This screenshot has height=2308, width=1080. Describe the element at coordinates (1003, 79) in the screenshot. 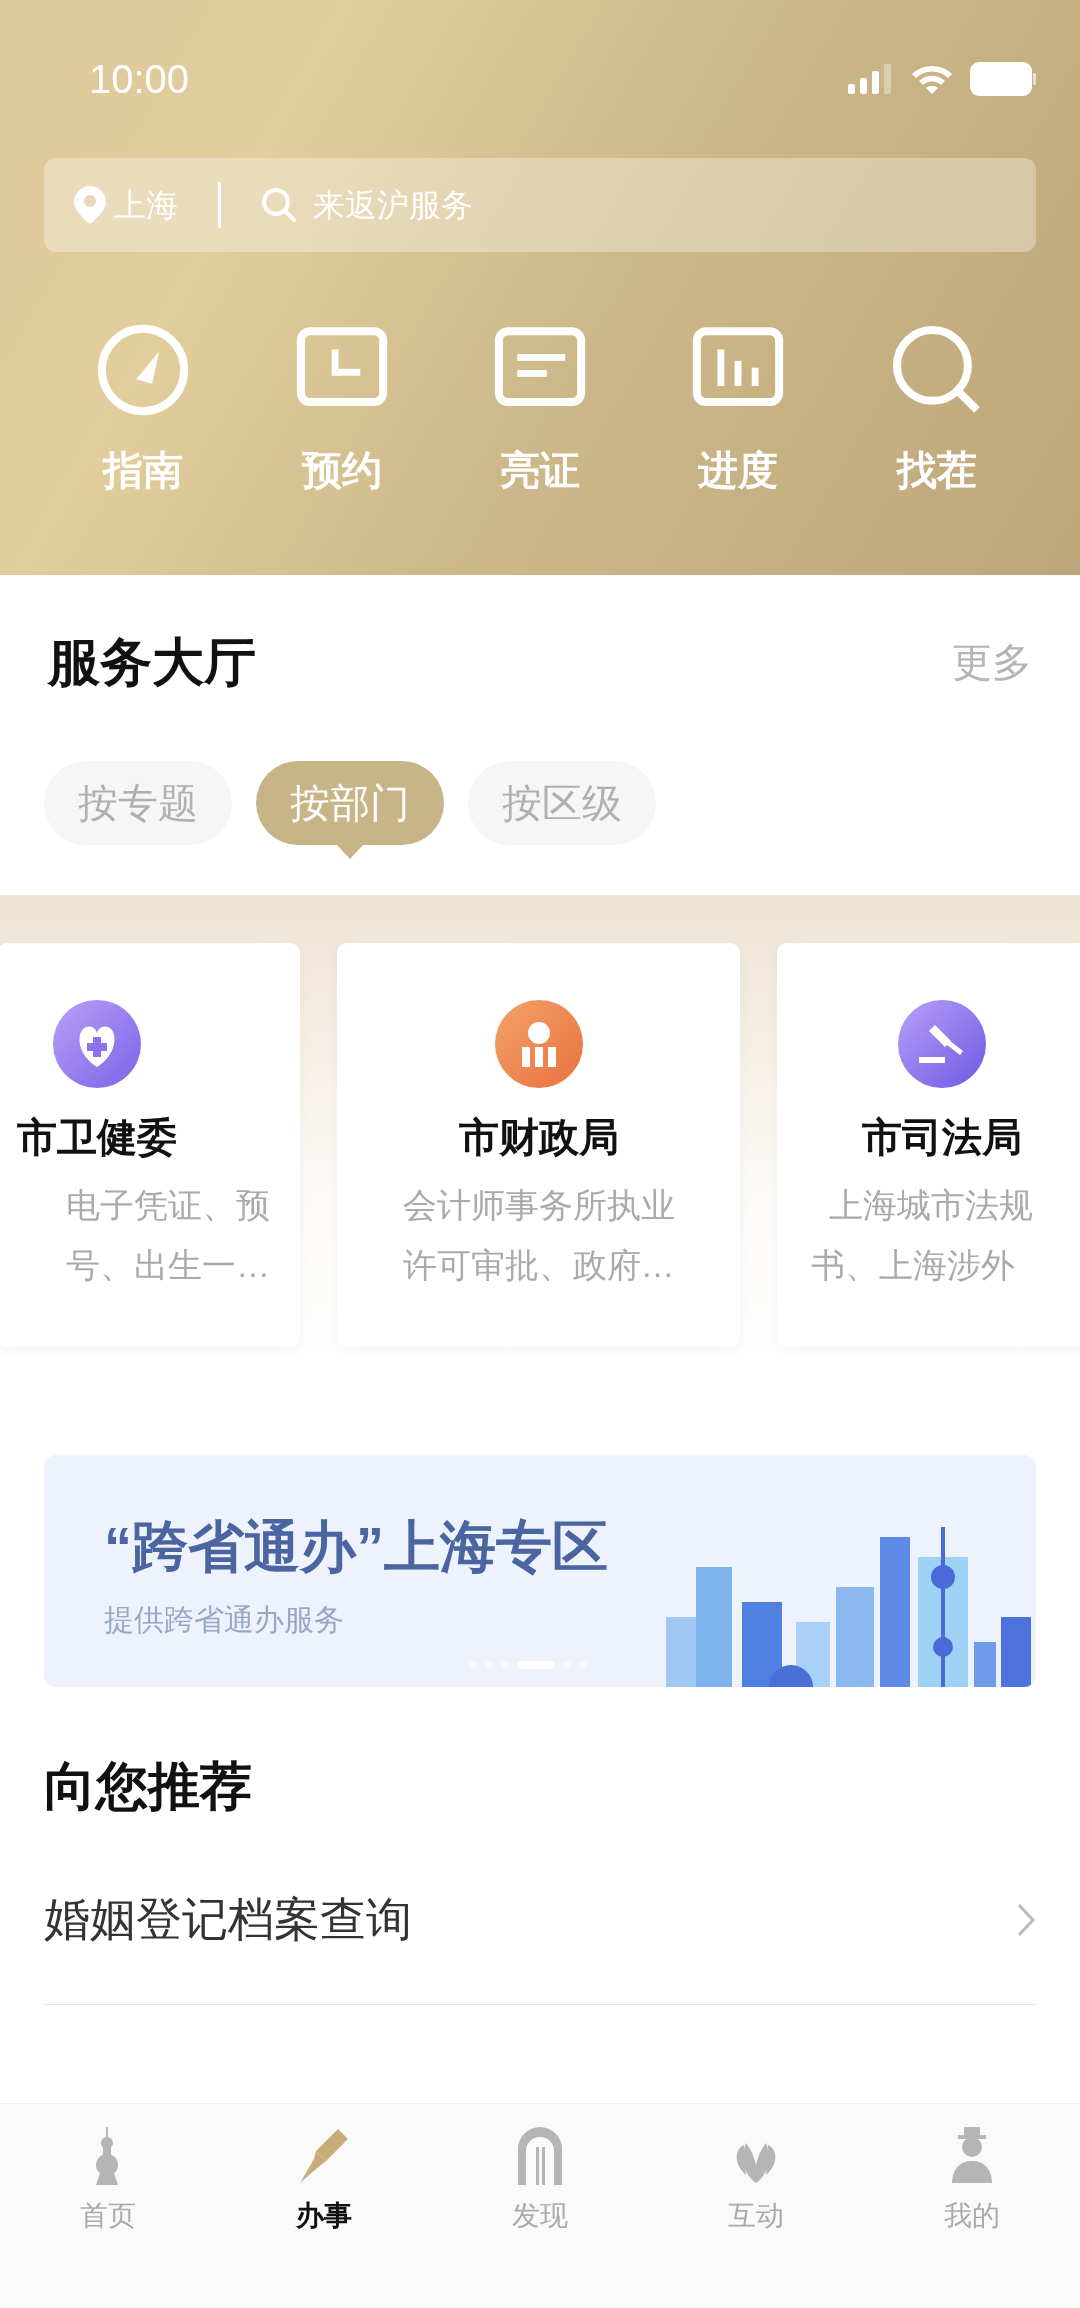

I see `battery-icon` at that location.